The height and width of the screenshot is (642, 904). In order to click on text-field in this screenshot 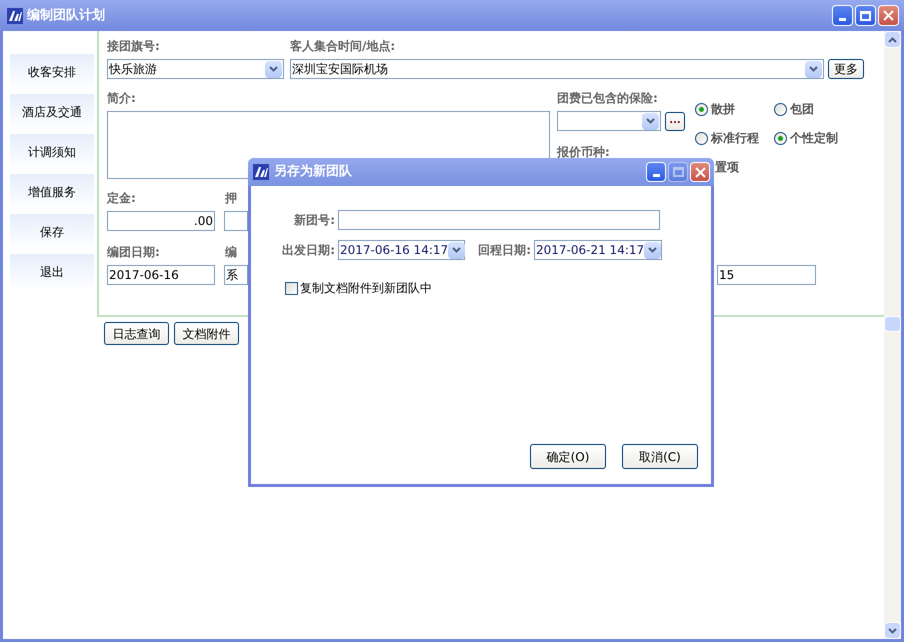, I will do `click(236, 221)`.